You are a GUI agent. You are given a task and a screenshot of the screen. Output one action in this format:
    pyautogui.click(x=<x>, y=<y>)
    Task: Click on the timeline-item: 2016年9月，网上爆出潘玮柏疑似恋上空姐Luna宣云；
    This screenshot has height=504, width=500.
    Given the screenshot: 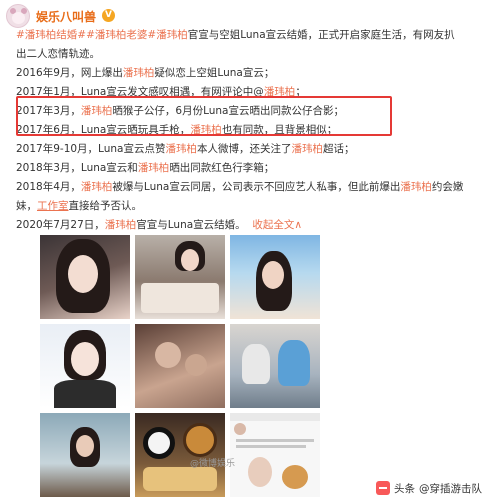 What is the action you would take?
    pyautogui.click(x=145, y=73)
    